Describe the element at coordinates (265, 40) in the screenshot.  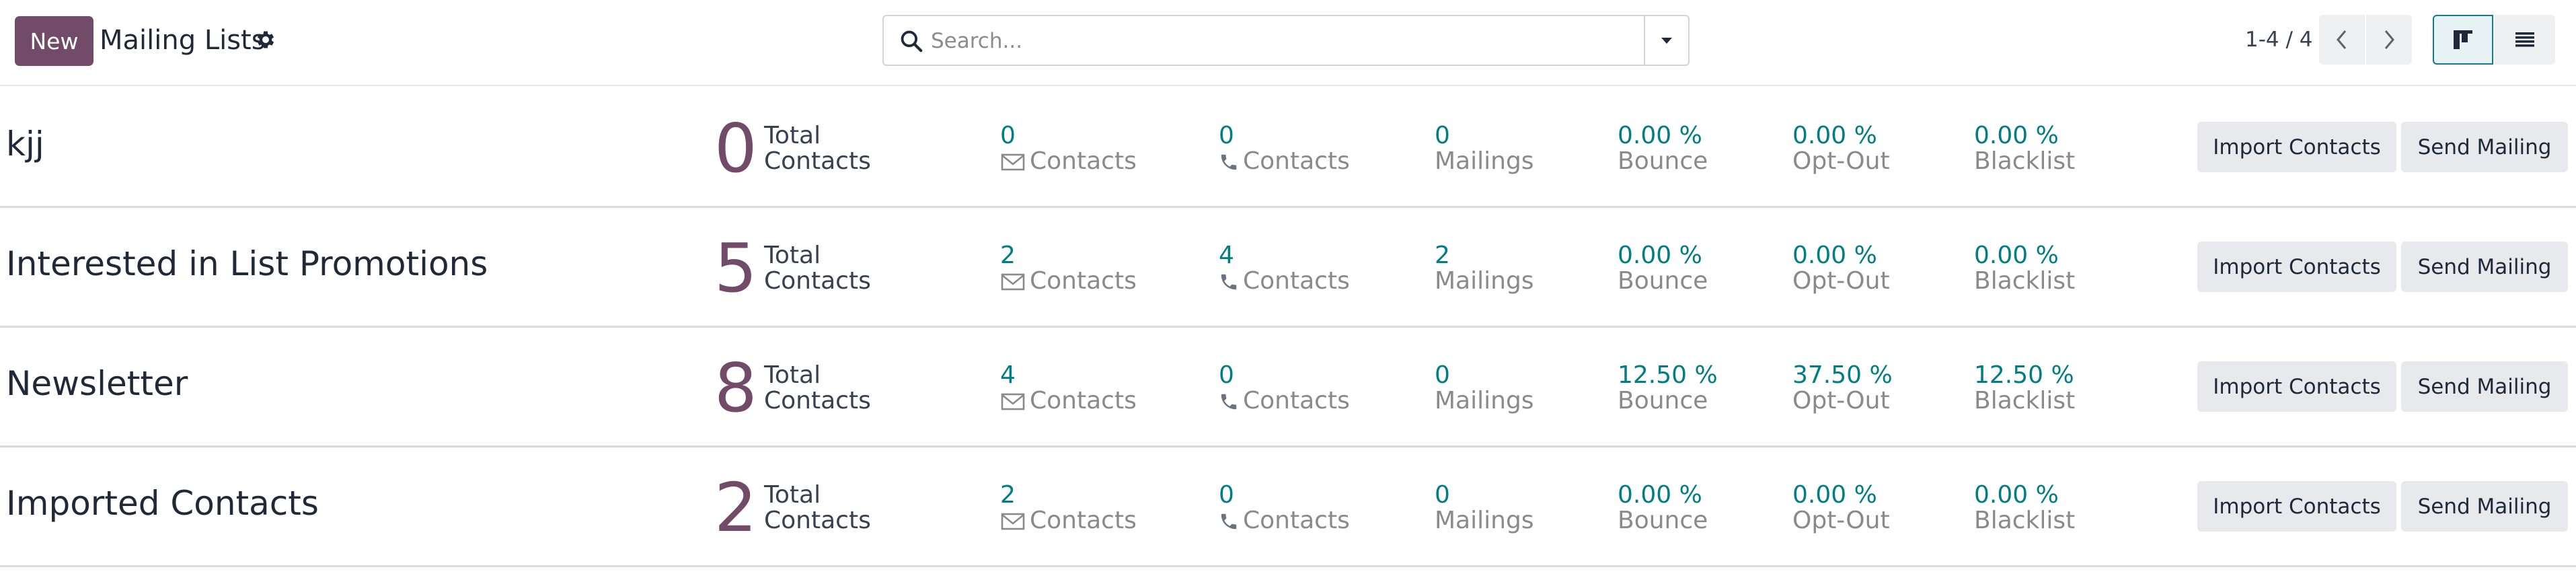
I see `gear-icon` at that location.